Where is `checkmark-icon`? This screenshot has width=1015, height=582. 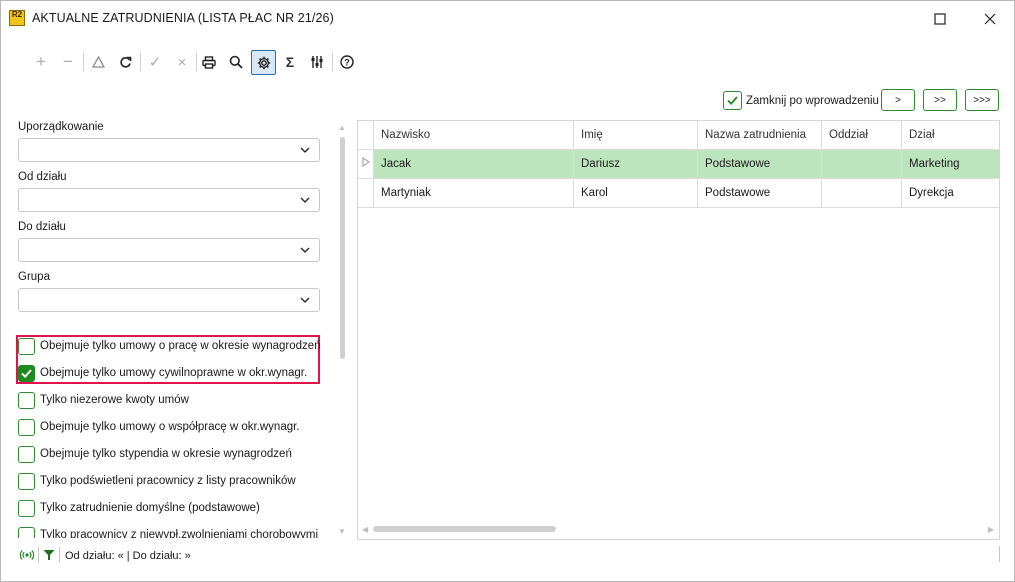 checkmark-icon is located at coordinates (26, 373).